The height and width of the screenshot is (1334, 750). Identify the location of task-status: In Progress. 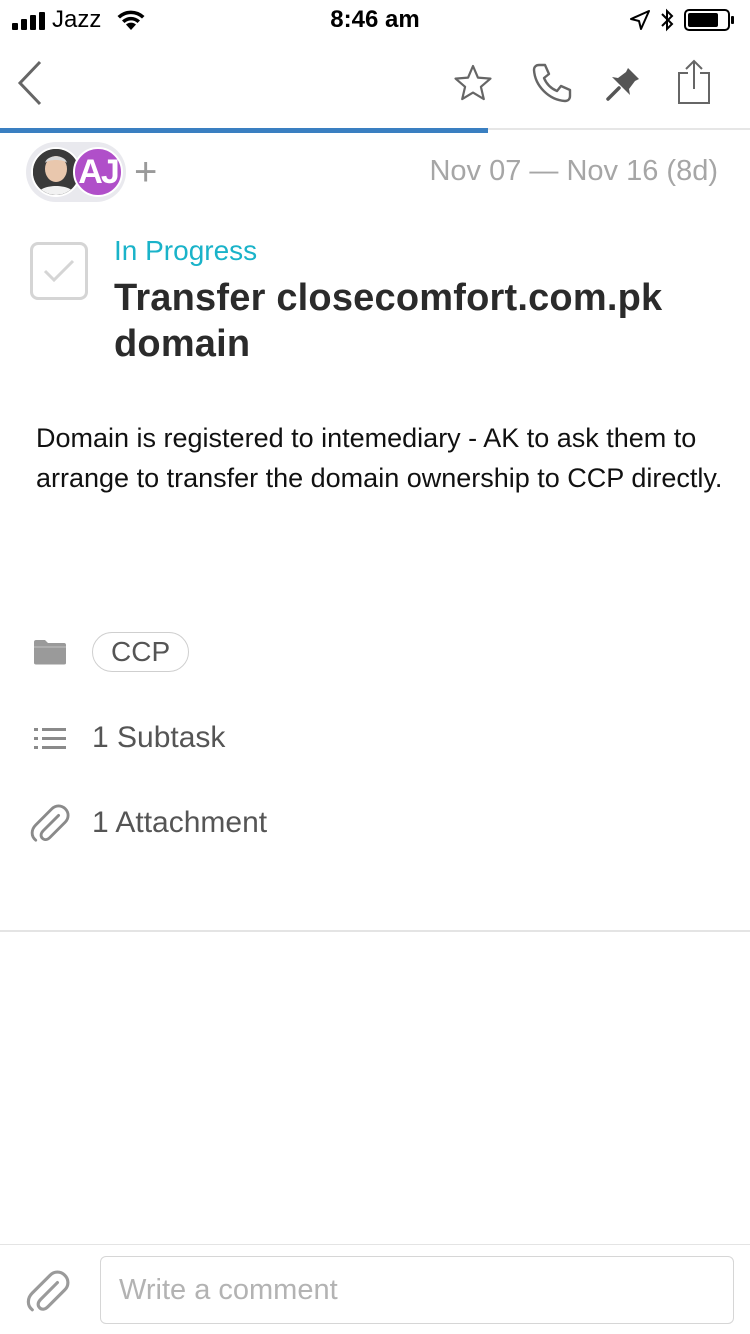
(185, 251).